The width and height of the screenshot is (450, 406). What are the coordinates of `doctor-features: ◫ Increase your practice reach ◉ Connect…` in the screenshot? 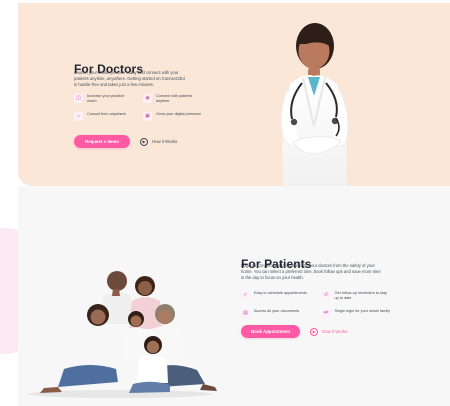 It's located at (138, 107).